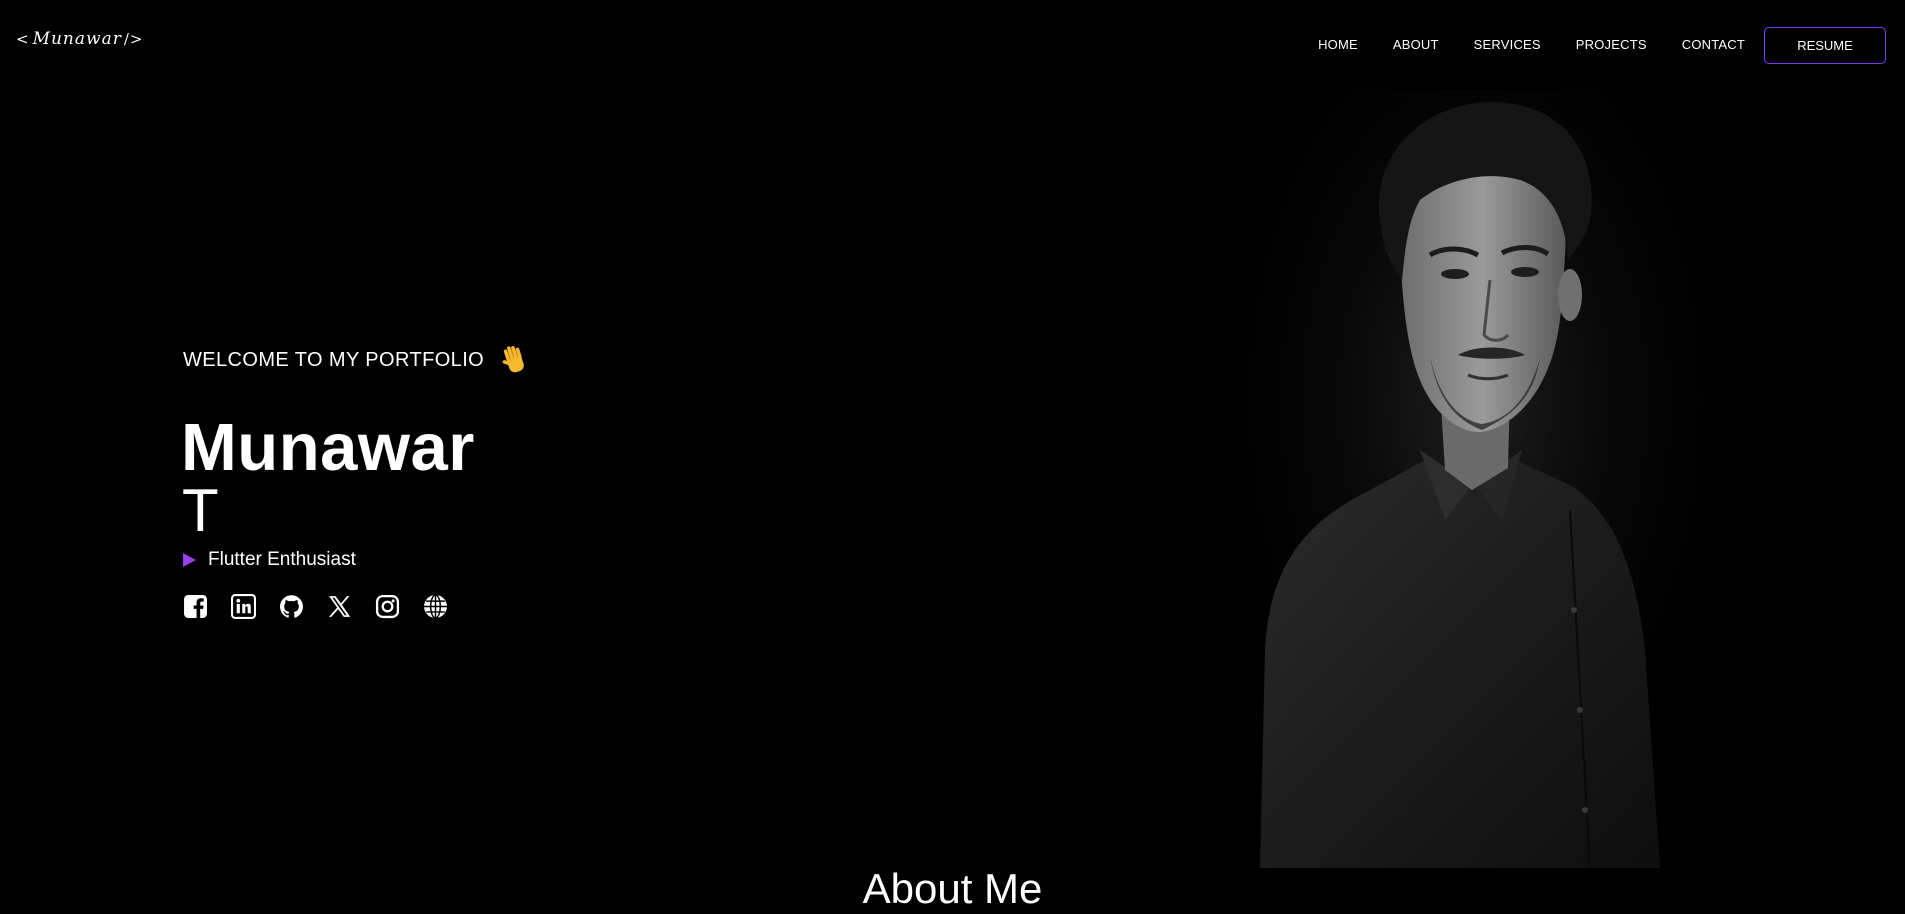 The image size is (1905, 914). Describe the element at coordinates (23, 39) in the screenshot. I see `logo-open-bracket: <` at that location.